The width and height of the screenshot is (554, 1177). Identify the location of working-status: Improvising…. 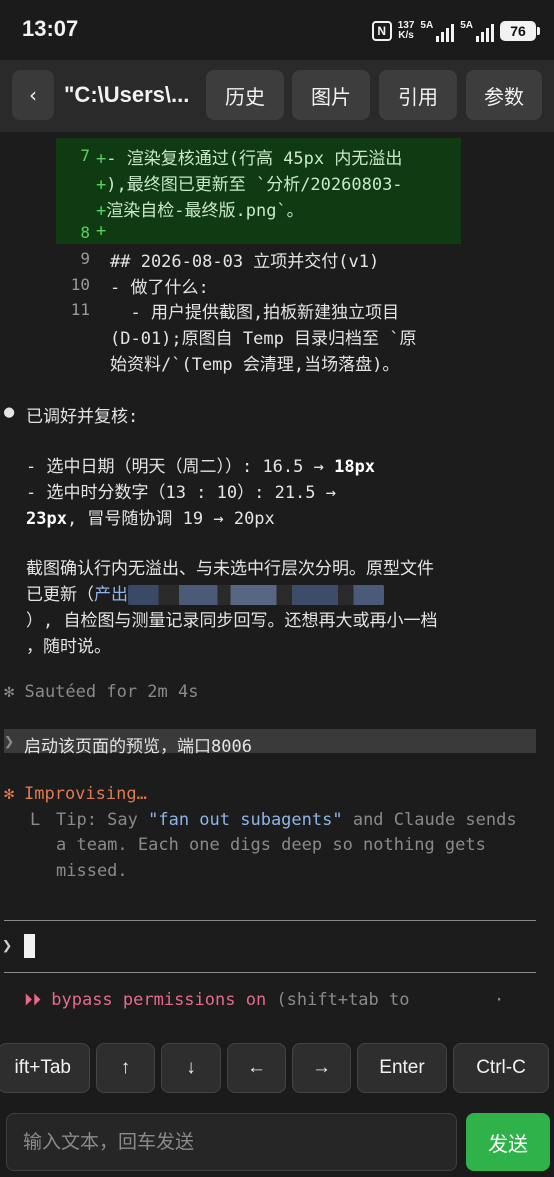
(85, 794).